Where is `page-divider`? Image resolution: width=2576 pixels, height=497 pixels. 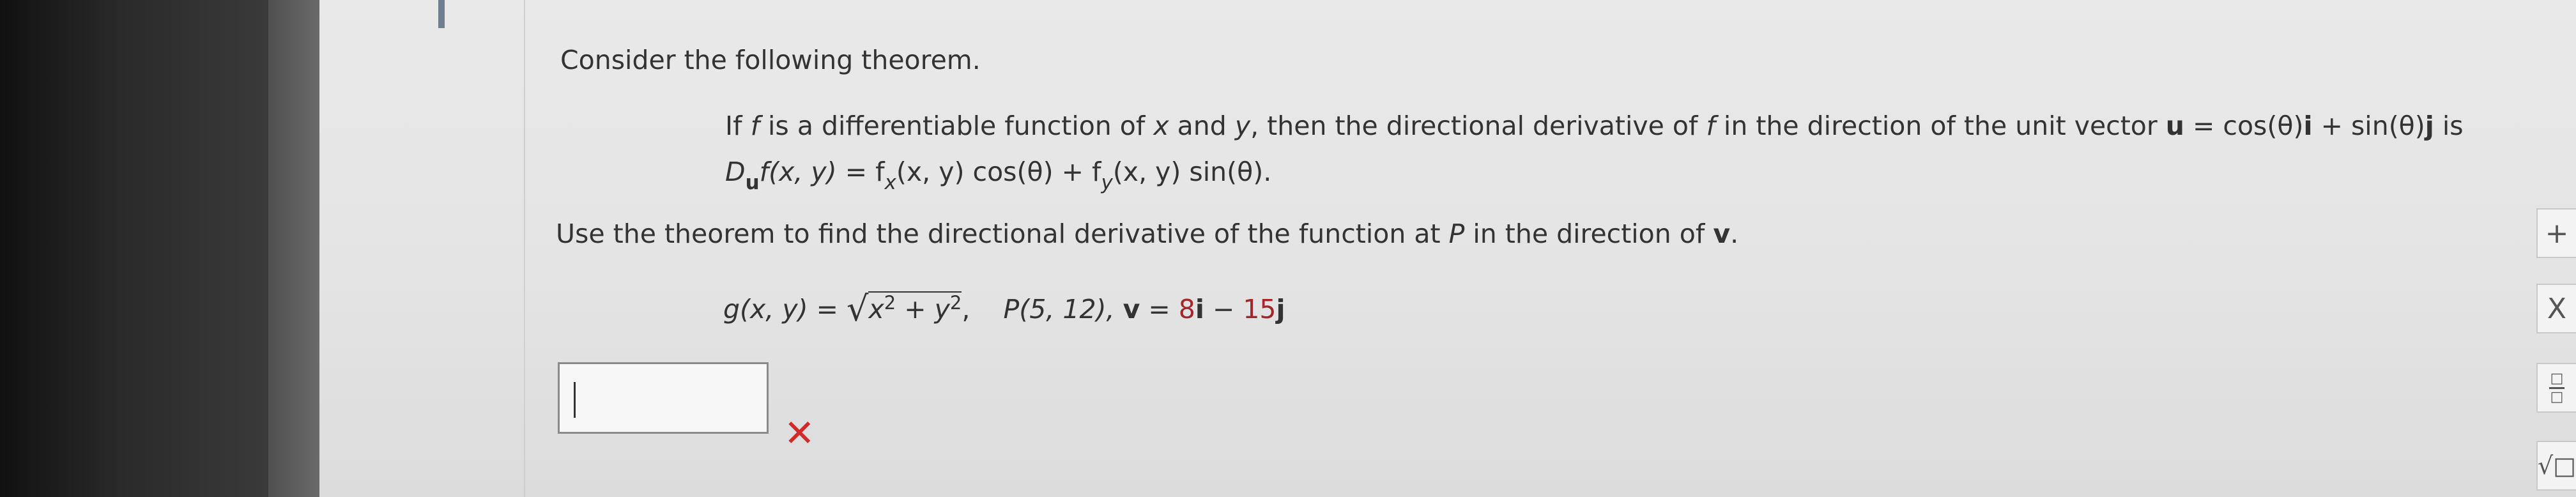 page-divider is located at coordinates (524, 249).